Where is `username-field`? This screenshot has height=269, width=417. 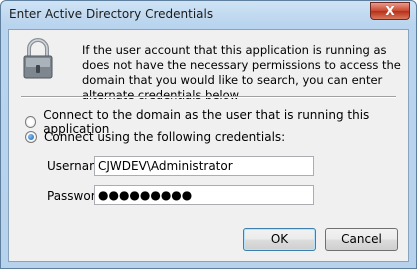 username-field is located at coordinates (204, 166).